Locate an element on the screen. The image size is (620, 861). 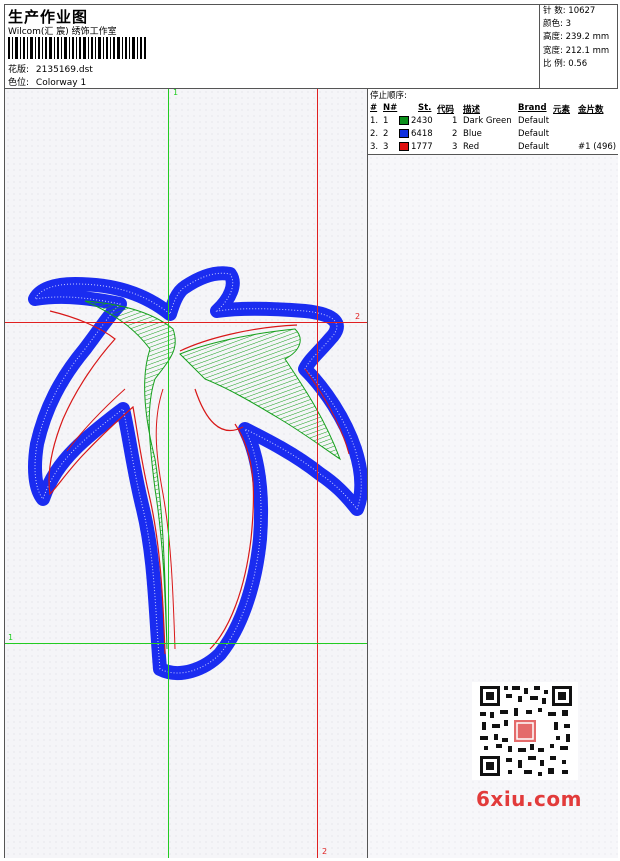
row-description: Red is located at coordinates (471, 147).